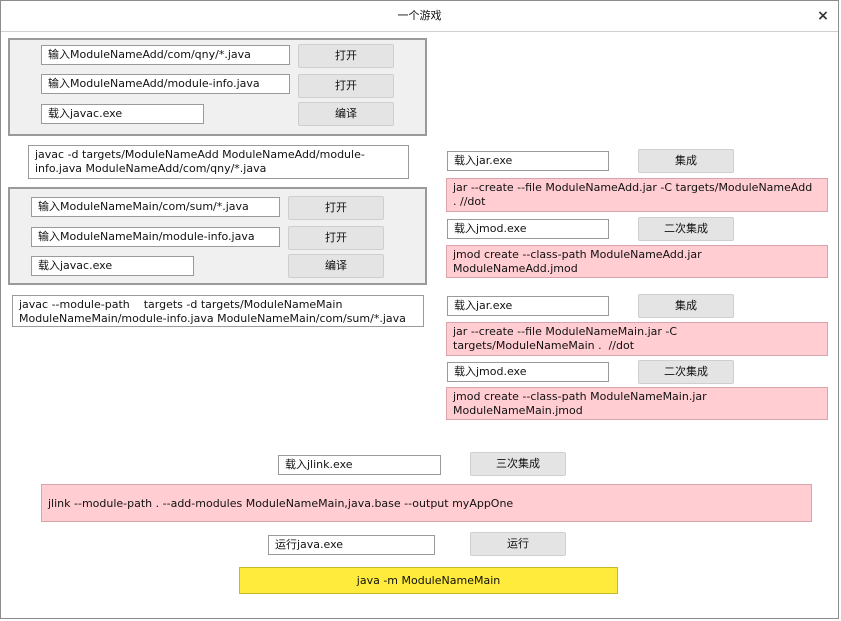 Image resolution: width=841 pixels, height=621 pixels. I want to click on jar-add-integrate-button: 集成, so click(686, 161).